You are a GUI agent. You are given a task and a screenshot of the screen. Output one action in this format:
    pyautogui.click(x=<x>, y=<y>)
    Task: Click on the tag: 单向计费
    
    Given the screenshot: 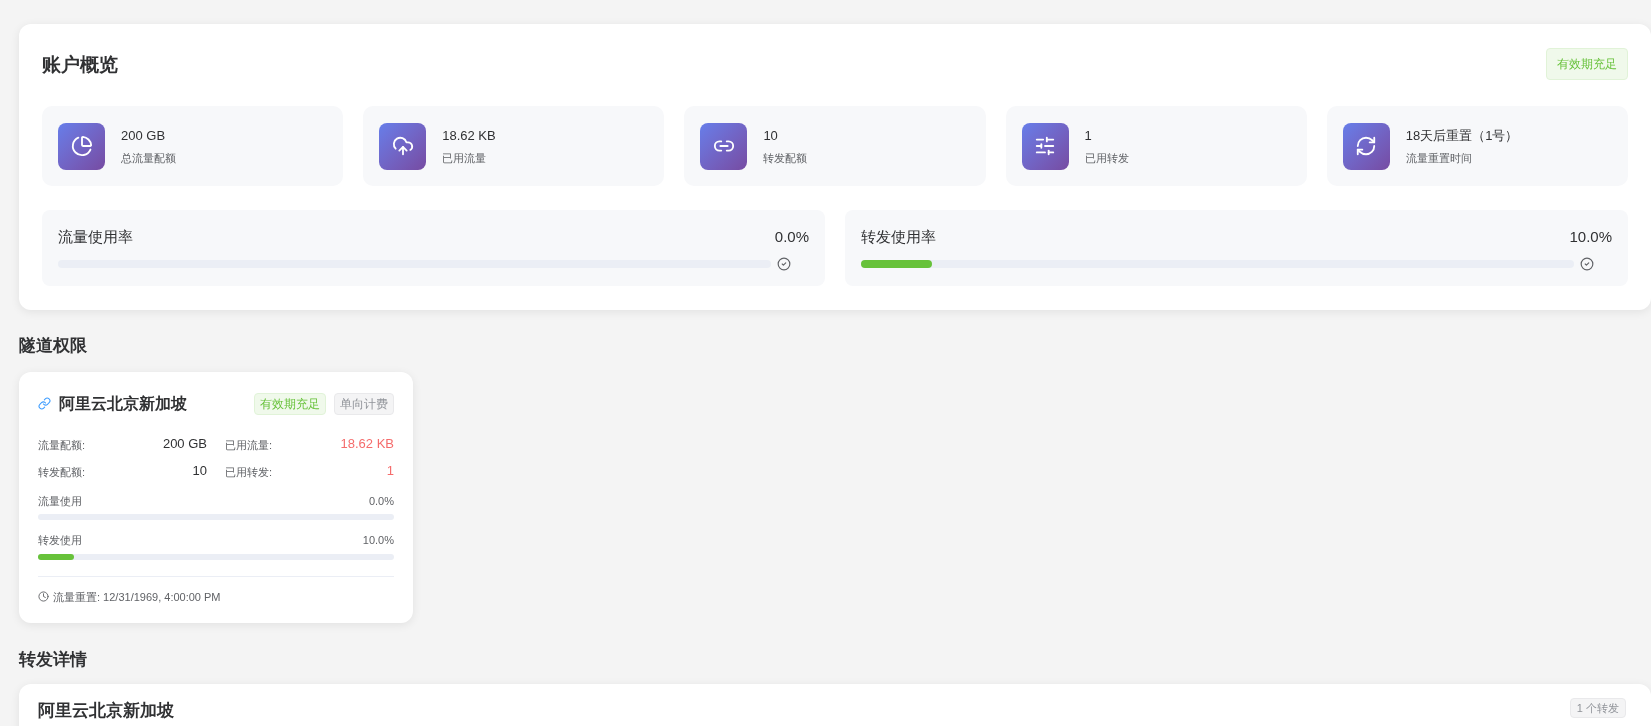 What is the action you would take?
    pyautogui.click(x=364, y=403)
    